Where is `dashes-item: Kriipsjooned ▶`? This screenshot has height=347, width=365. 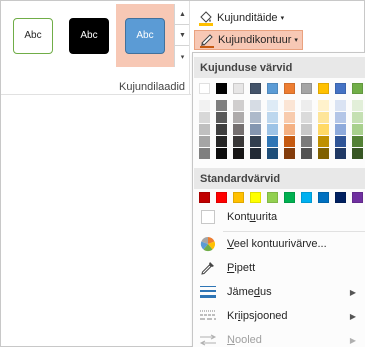 dashes-item: Kriipsjooned ▶ is located at coordinates (279, 316).